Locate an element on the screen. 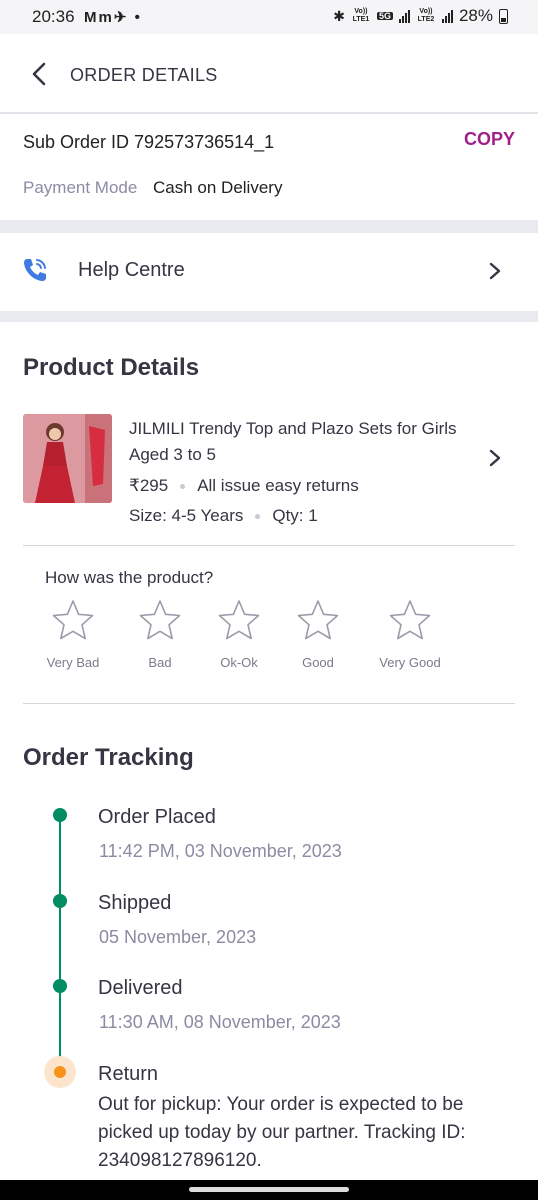  signal-1-icon is located at coordinates (404, 16).